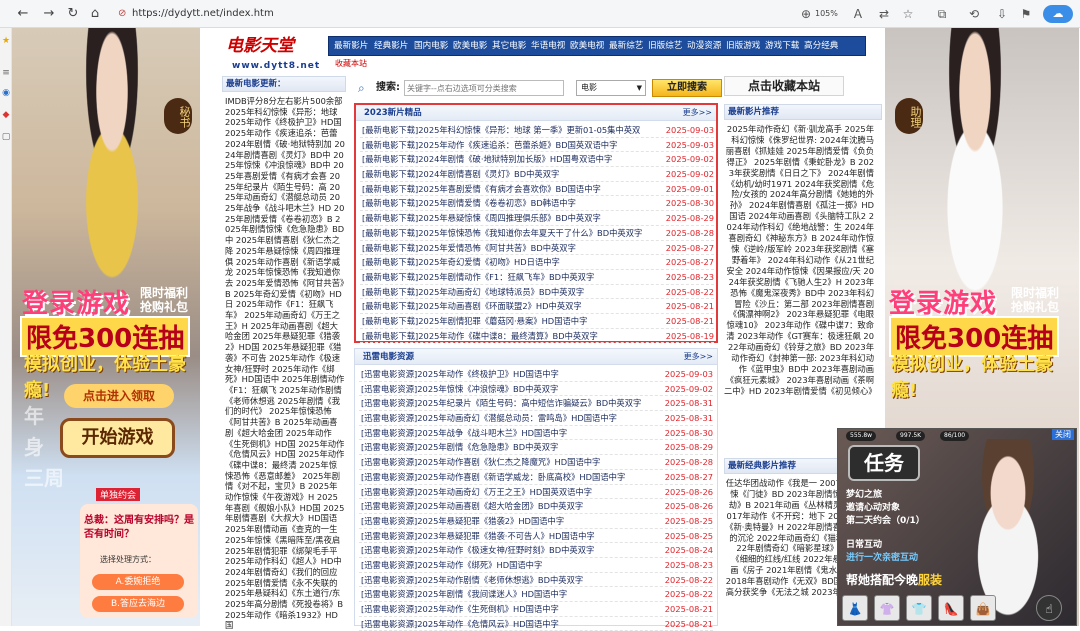 The width and height of the screenshot is (1080, 631). What do you see at coordinates (942, 14) in the screenshot?
I see `extensions-icon: ⧉` at bounding box center [942, 14].